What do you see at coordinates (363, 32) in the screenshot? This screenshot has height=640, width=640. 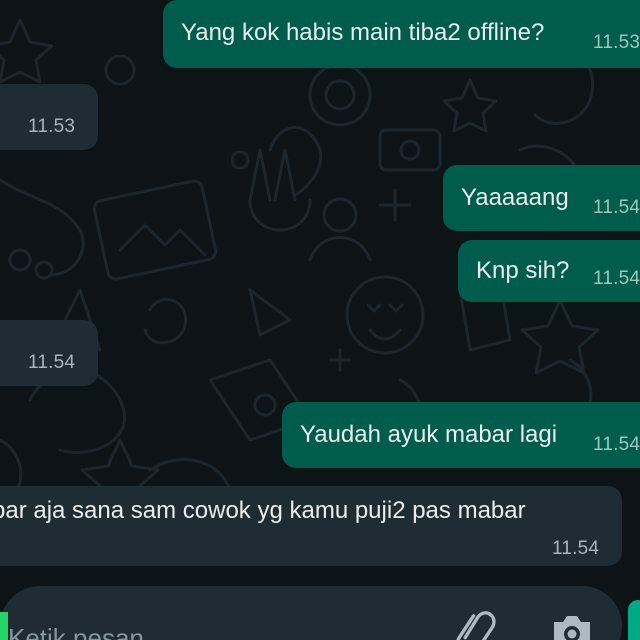 I see `message-text: Yang kok habis main tiba2 offline?` at bounding box center [363, 32].